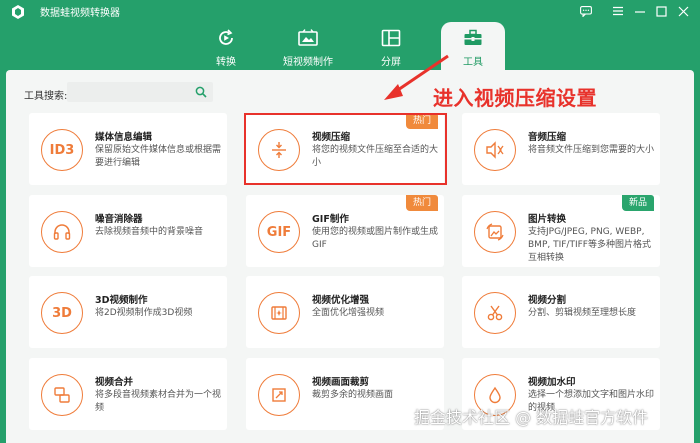  Describe the element at coordinates (353, 395) in the screenshot. I see `tool-desc: 裁剪多余的视频画面` at that location.